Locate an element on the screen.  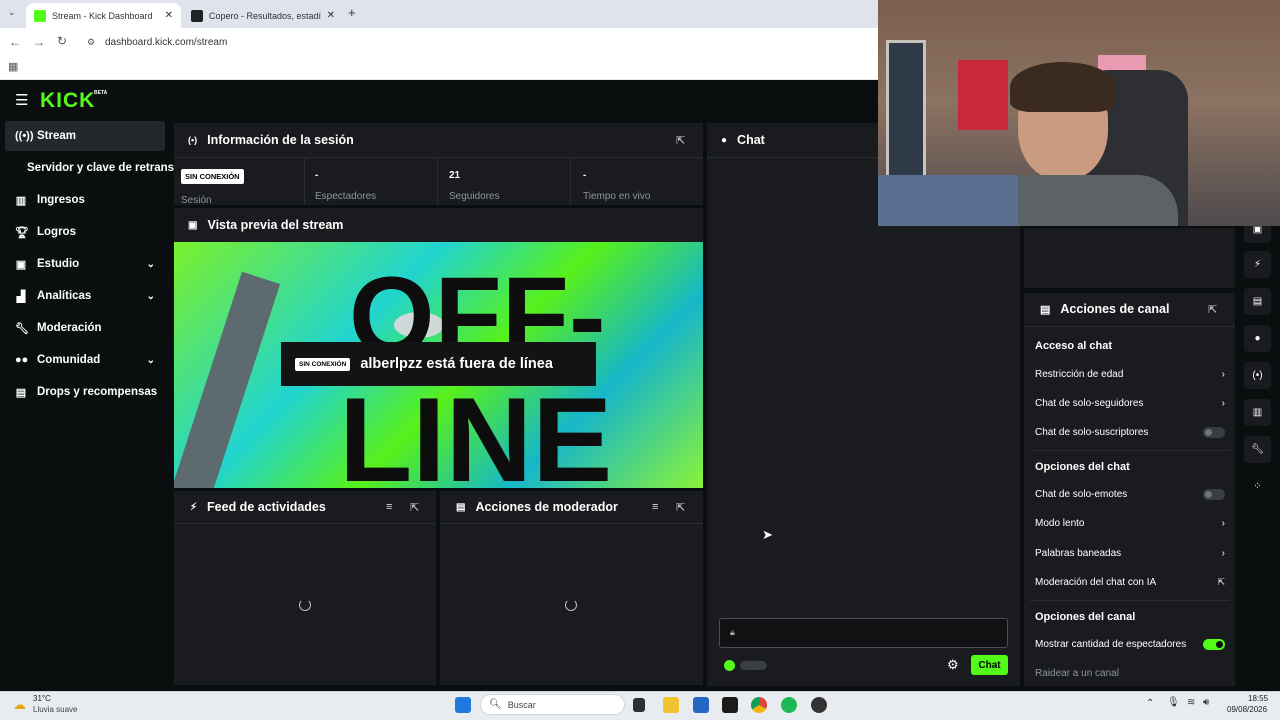
rail-dots-button: ⁘ is located at coordinates (1257, 486).